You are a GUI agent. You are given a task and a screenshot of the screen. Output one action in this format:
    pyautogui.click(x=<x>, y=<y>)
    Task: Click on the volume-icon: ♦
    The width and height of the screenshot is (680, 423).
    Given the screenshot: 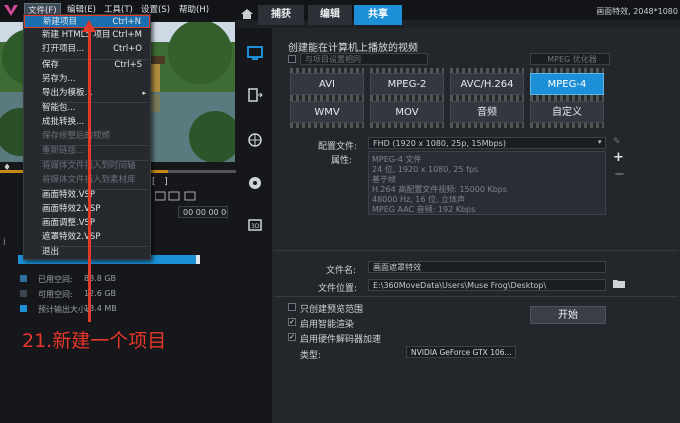 What is the action you would take?
    pyautogui.click(x=7, y=168)
    